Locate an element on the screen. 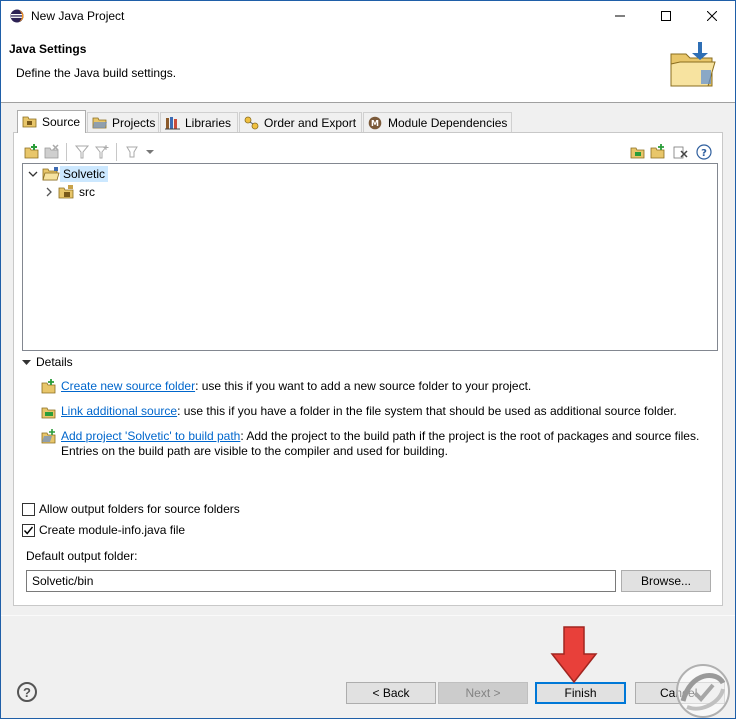  maximize-icon is located at coordinates (666, 16).